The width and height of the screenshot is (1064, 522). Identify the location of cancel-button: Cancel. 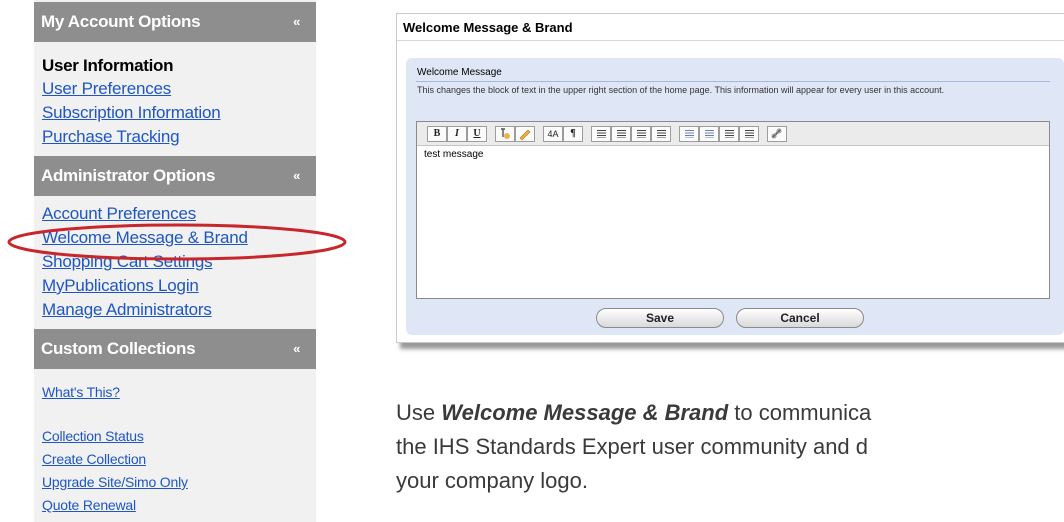
(800, 318).